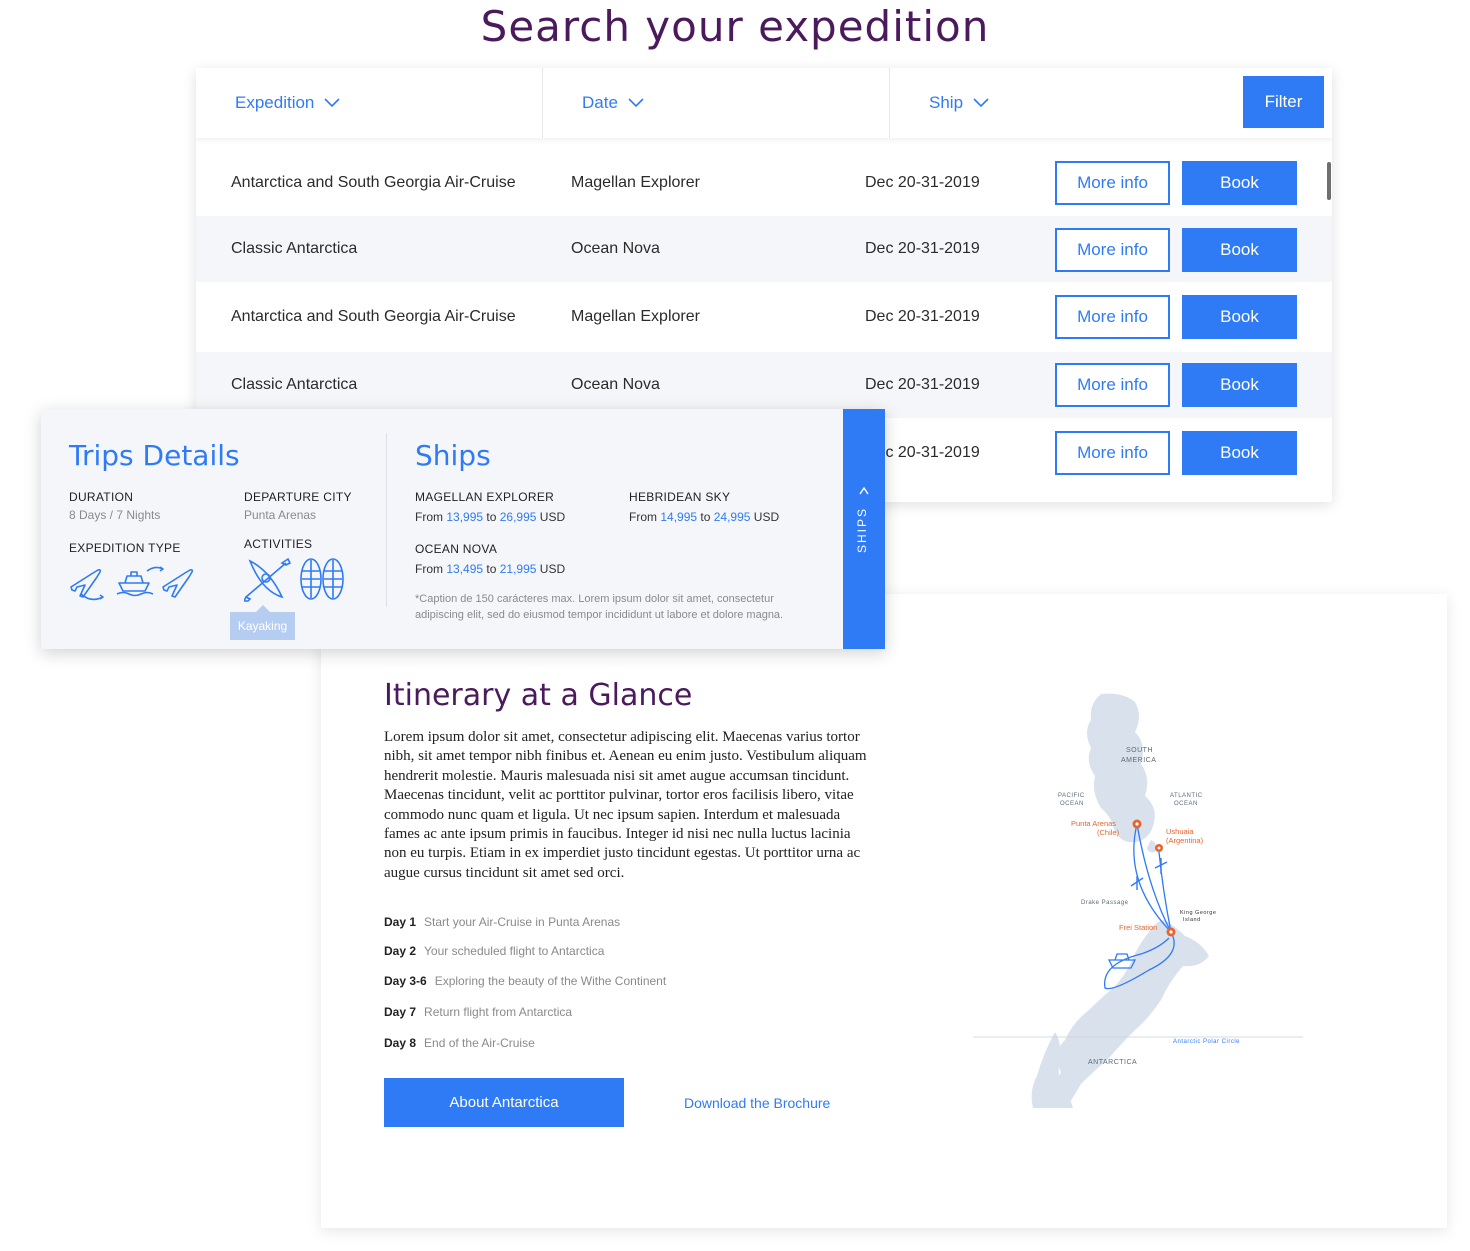 Image resolution: width=1470 pixels, height=1251 pixels. Describe the element at coordinates (1329, 181) in the screenshot. I see `scrollbar-thumb` at that location.